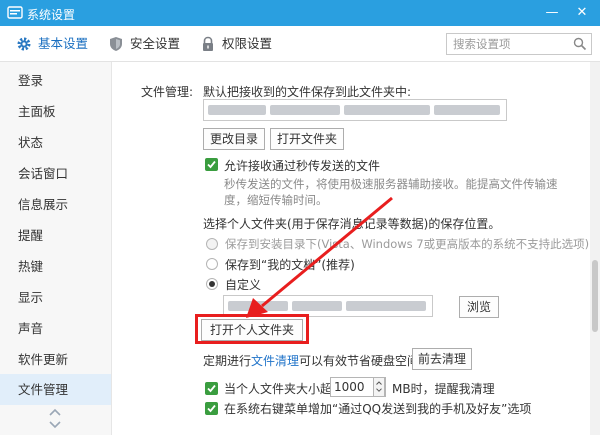 This screenshot has width=600, height=435. Describe the element at coordinates (252, 329) in the screenshot. I see `annotation-highlight-box` at that location.